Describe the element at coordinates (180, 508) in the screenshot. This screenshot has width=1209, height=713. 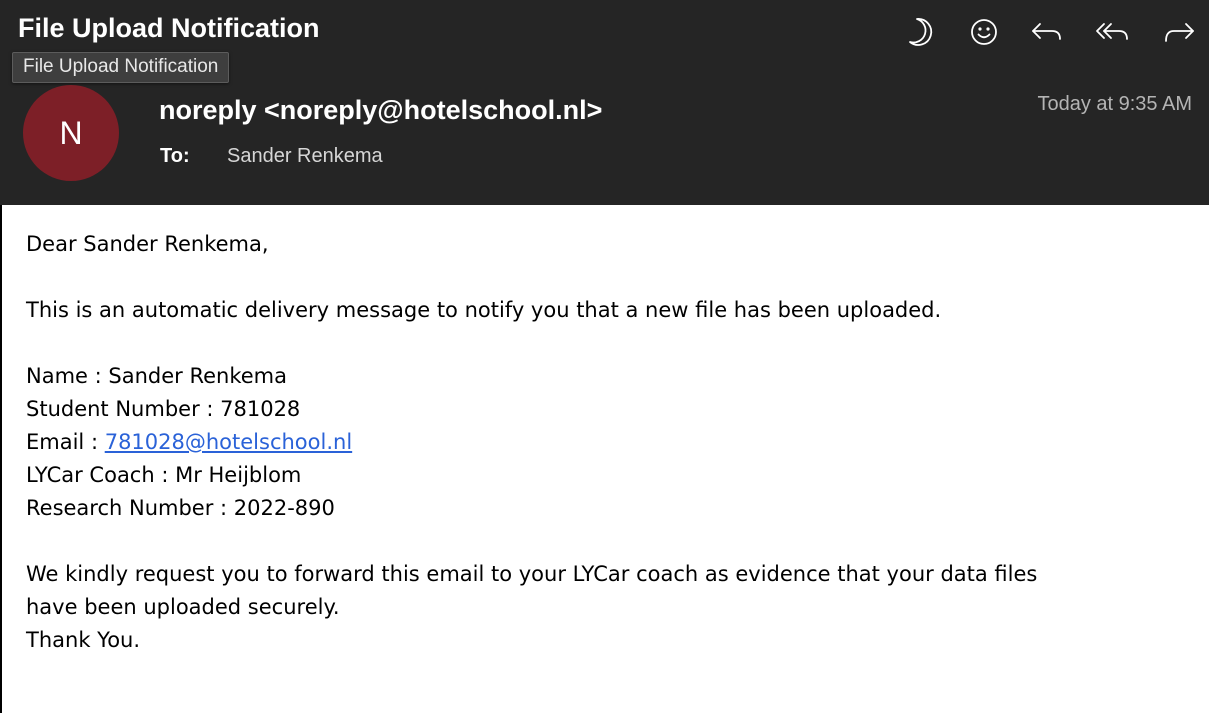
I see `research-number-line: Research Number : 2022-890` at that location.